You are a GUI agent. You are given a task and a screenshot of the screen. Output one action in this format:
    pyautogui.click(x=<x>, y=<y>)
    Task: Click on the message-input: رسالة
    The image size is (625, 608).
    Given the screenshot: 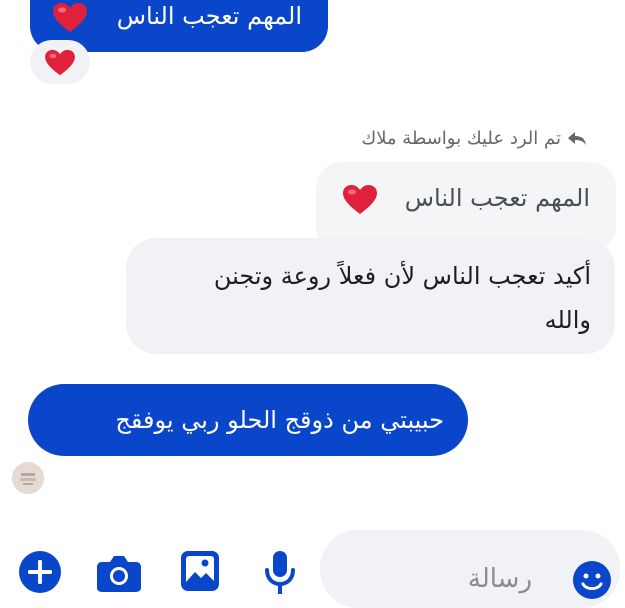 What is the action you would take?
    pyautogui.click(x=470, y=569)
    